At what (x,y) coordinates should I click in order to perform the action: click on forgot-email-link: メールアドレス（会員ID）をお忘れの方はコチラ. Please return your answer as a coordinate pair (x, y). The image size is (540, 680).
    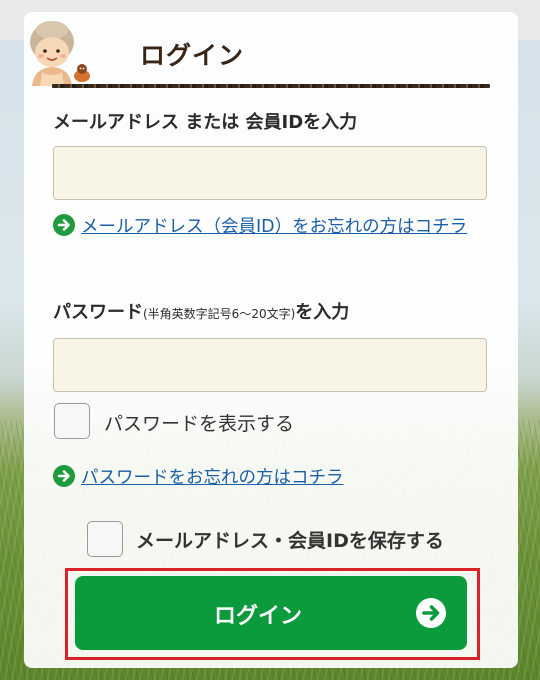
    Looking at the image, I should click on (274, 227).